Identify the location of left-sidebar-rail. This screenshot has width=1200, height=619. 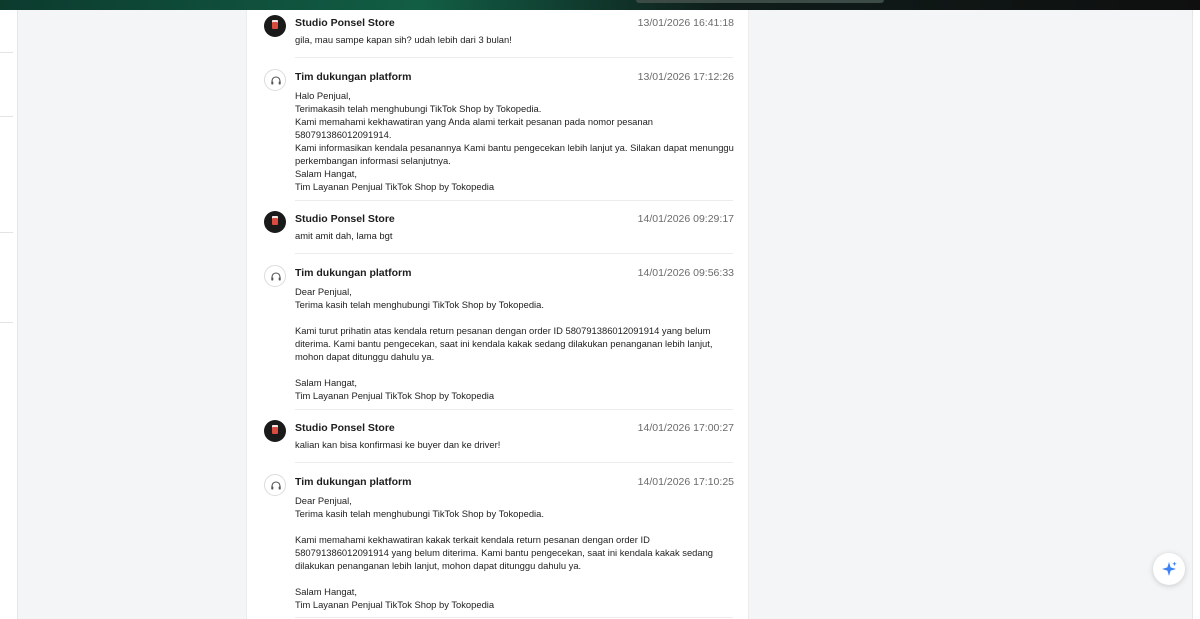
(9, 314).